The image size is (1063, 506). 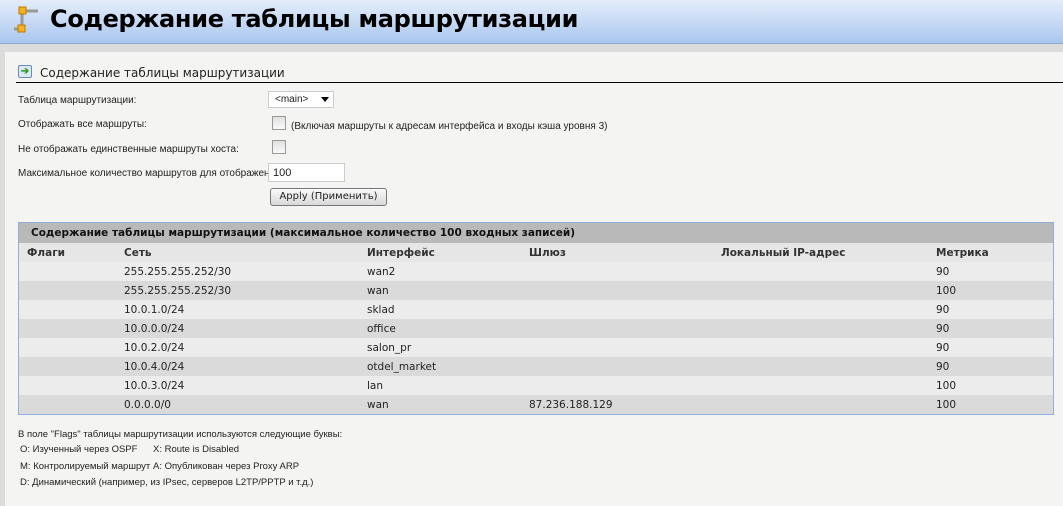 I want to click on section-title: Содержание таблицы маршрутизации, so click(x=162, y=73).